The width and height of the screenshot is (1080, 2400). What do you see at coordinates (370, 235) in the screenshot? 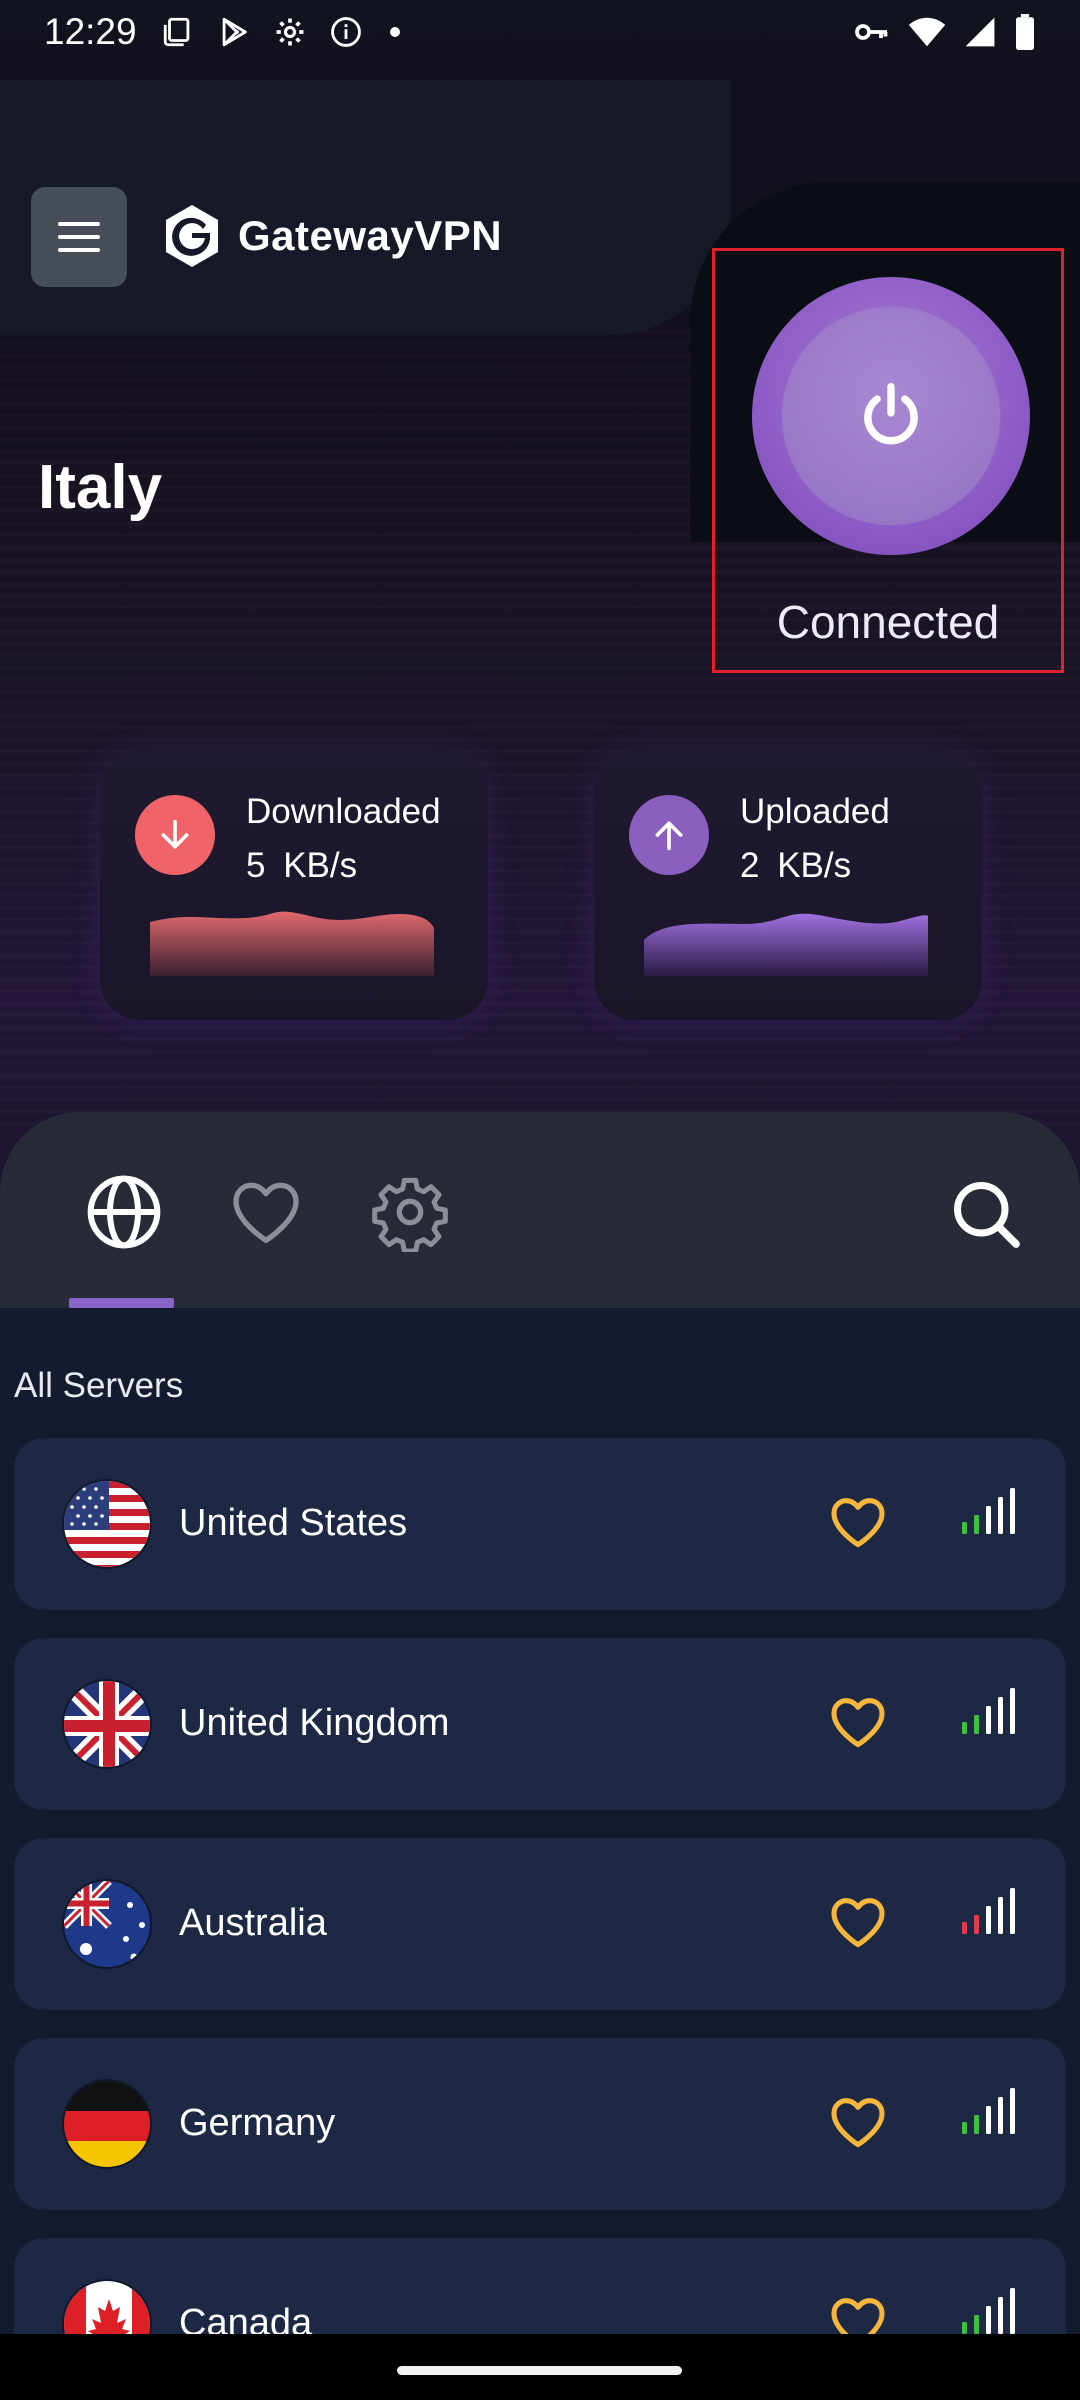
I see `brand-title: GatewayVPN` at bounding box center [370, 235].